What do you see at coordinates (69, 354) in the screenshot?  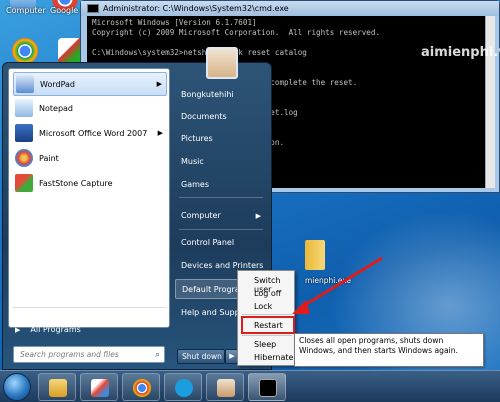 I see `search-placeholder: Search programs and files` at bounding box center [69, 354].